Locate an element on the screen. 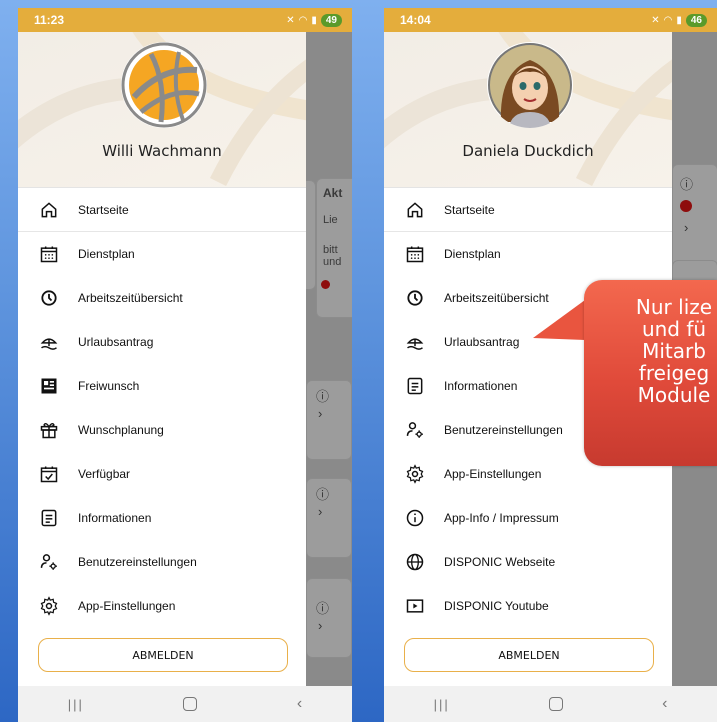 This screenshot has height=722, width=717. callout-pointer is located at coordinates (559, 320).